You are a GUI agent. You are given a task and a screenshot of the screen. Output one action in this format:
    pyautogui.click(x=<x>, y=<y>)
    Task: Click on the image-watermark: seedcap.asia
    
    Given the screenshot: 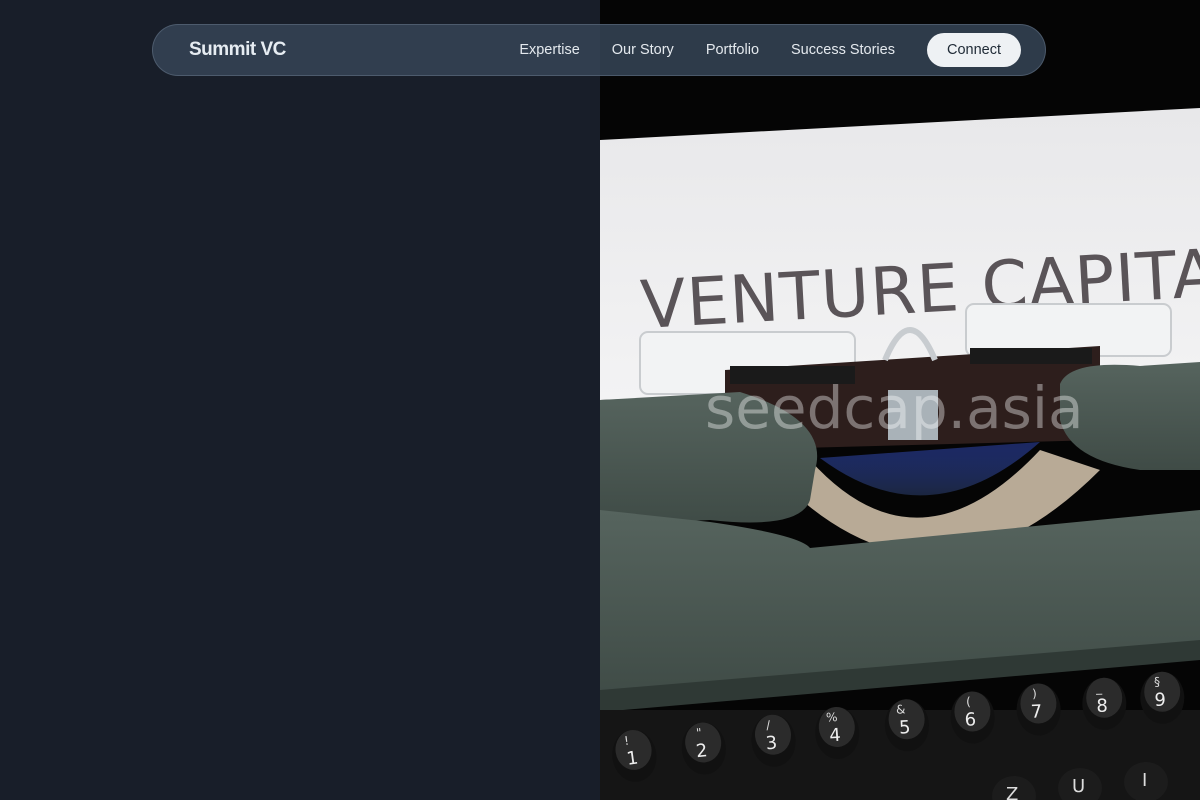 What is the action you would take?
    pyautogui.click(x=894, y=408)
    